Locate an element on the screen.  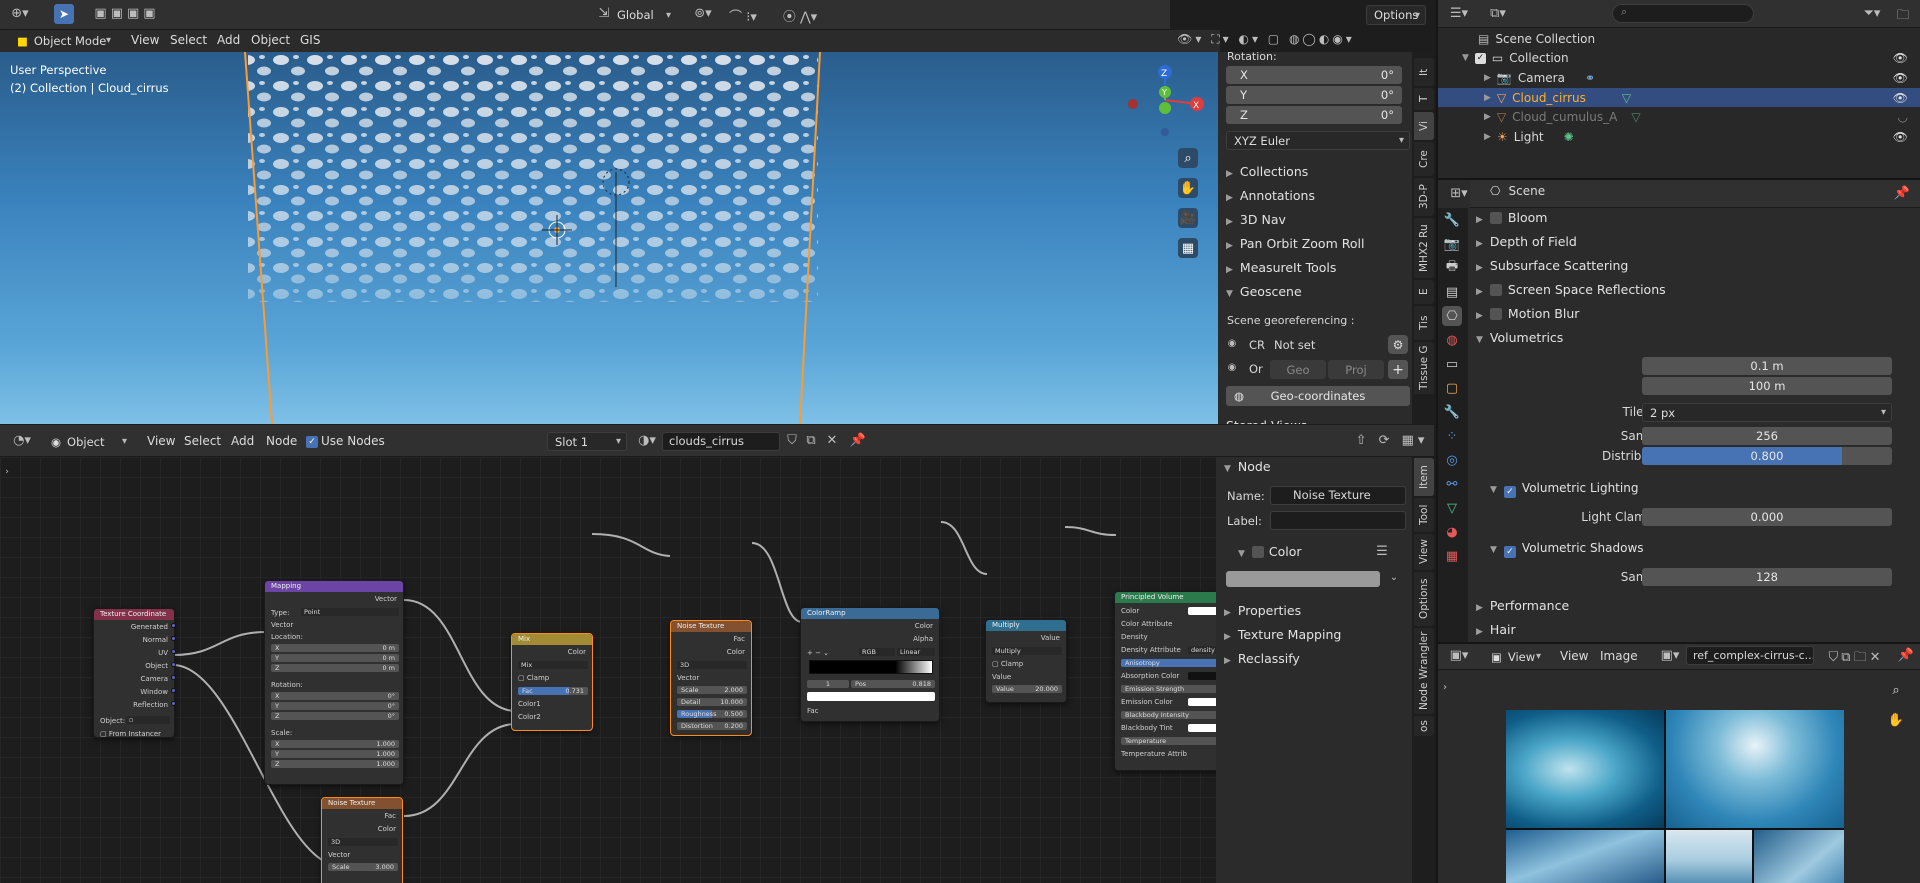
view-layer-tab-icon: ▤ is located at coordinates (1452, 292).